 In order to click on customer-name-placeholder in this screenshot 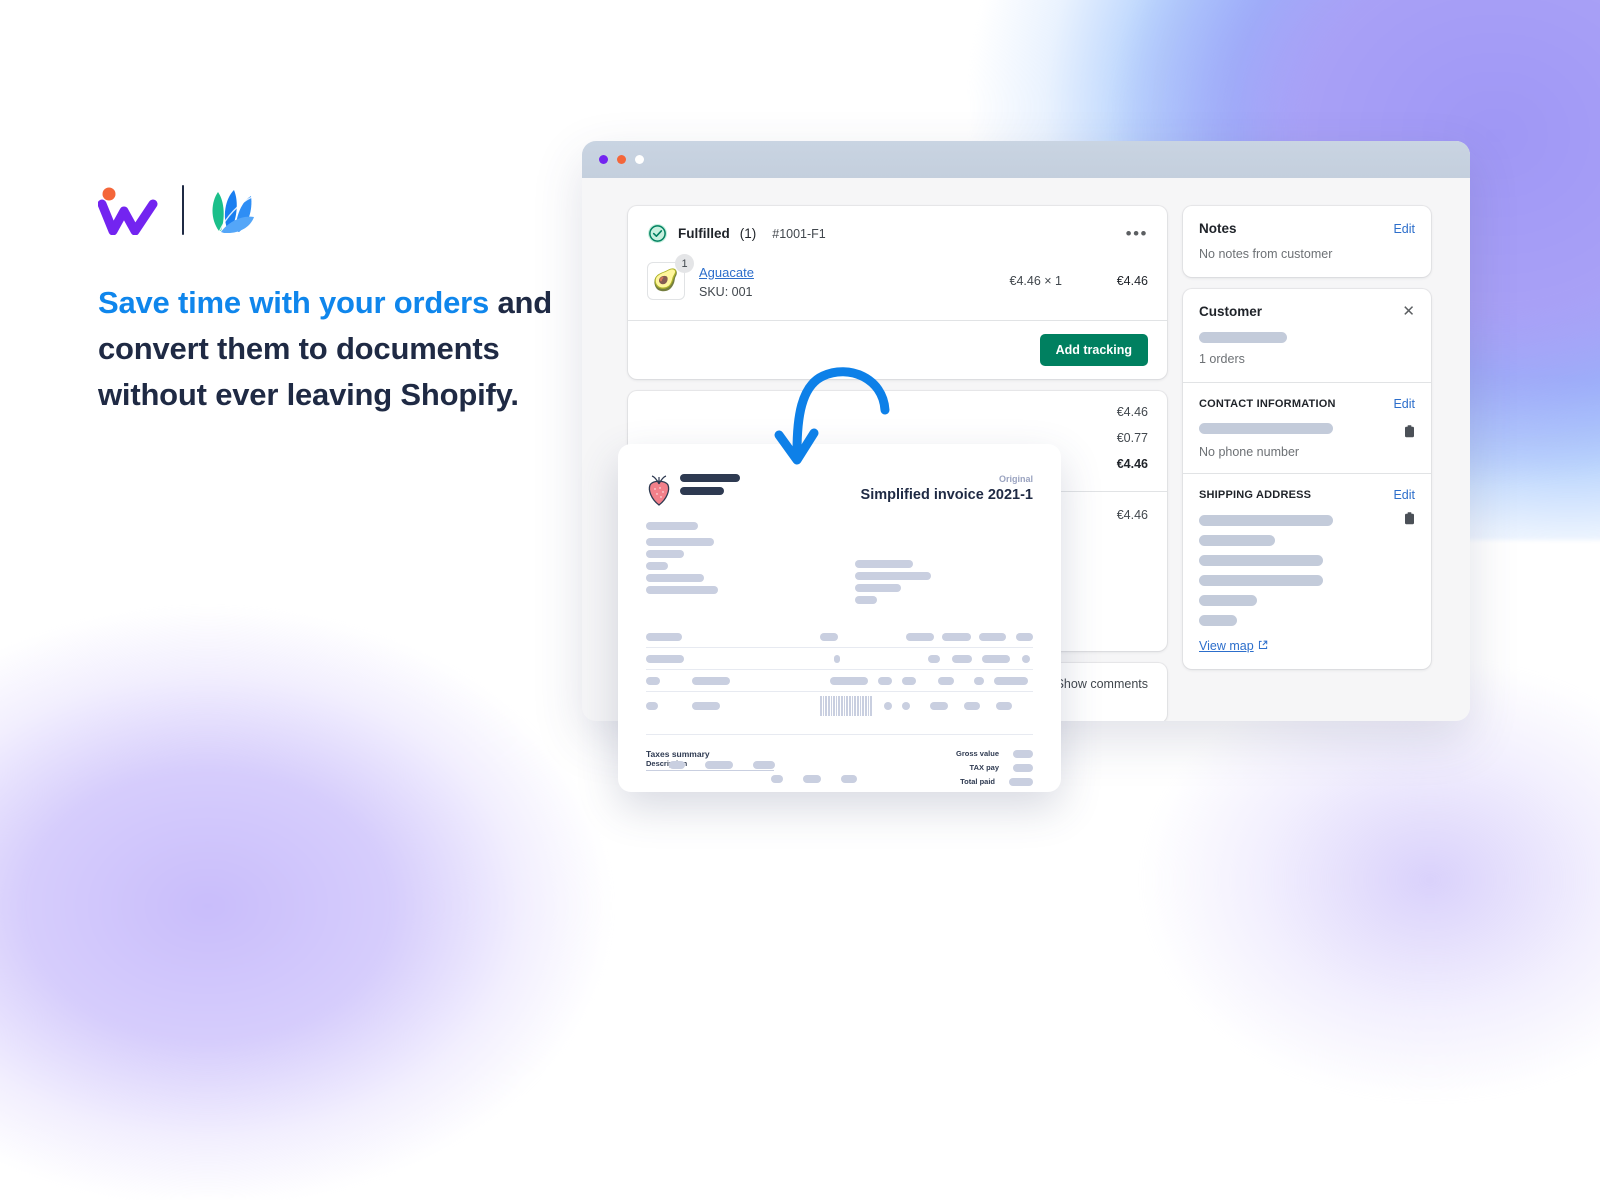, I will do `click(1243, 337)`.